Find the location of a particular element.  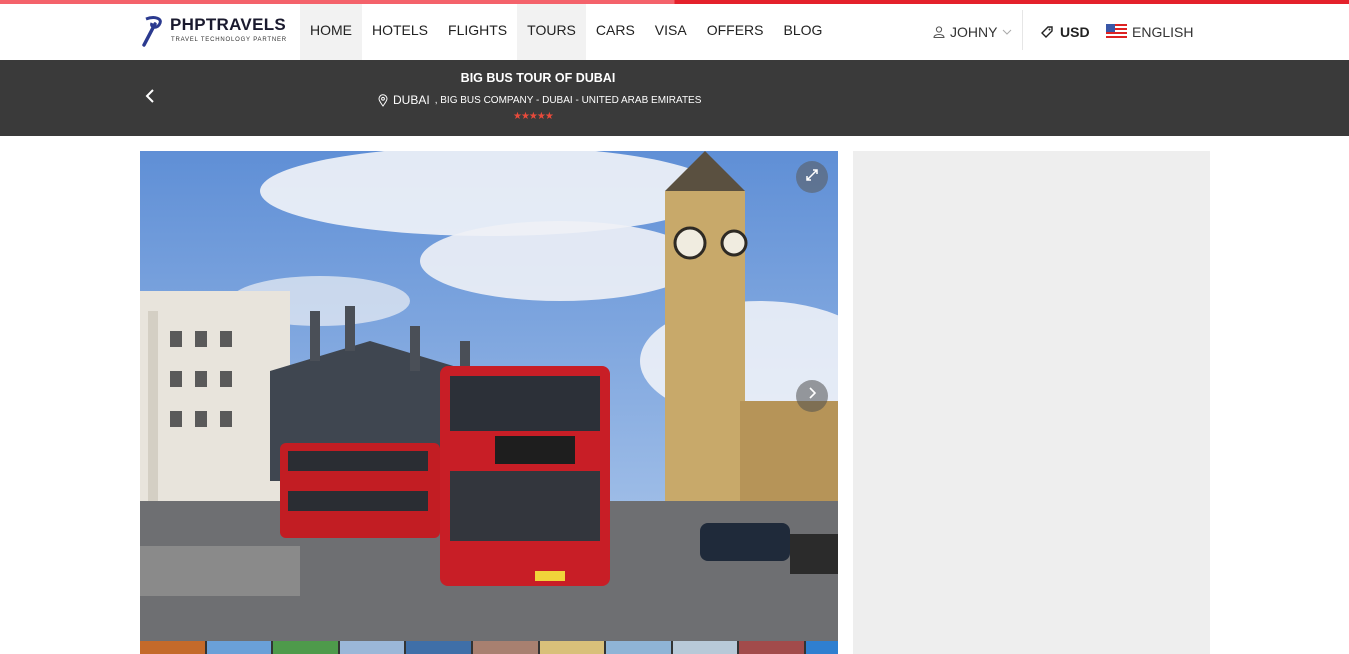

currency-selector: USD is located at coordinates (1065, 32).